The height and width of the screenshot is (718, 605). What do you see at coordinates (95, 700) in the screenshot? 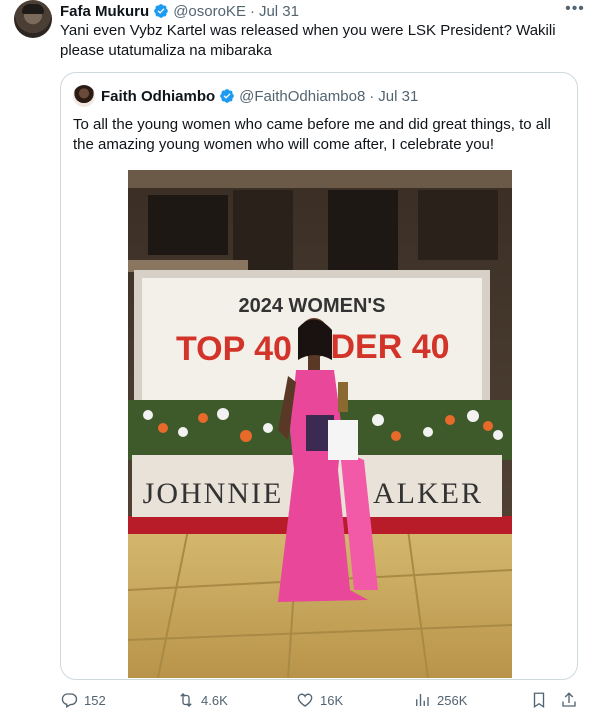
I see `reply-count: 152` at bounding box center [95, 700].